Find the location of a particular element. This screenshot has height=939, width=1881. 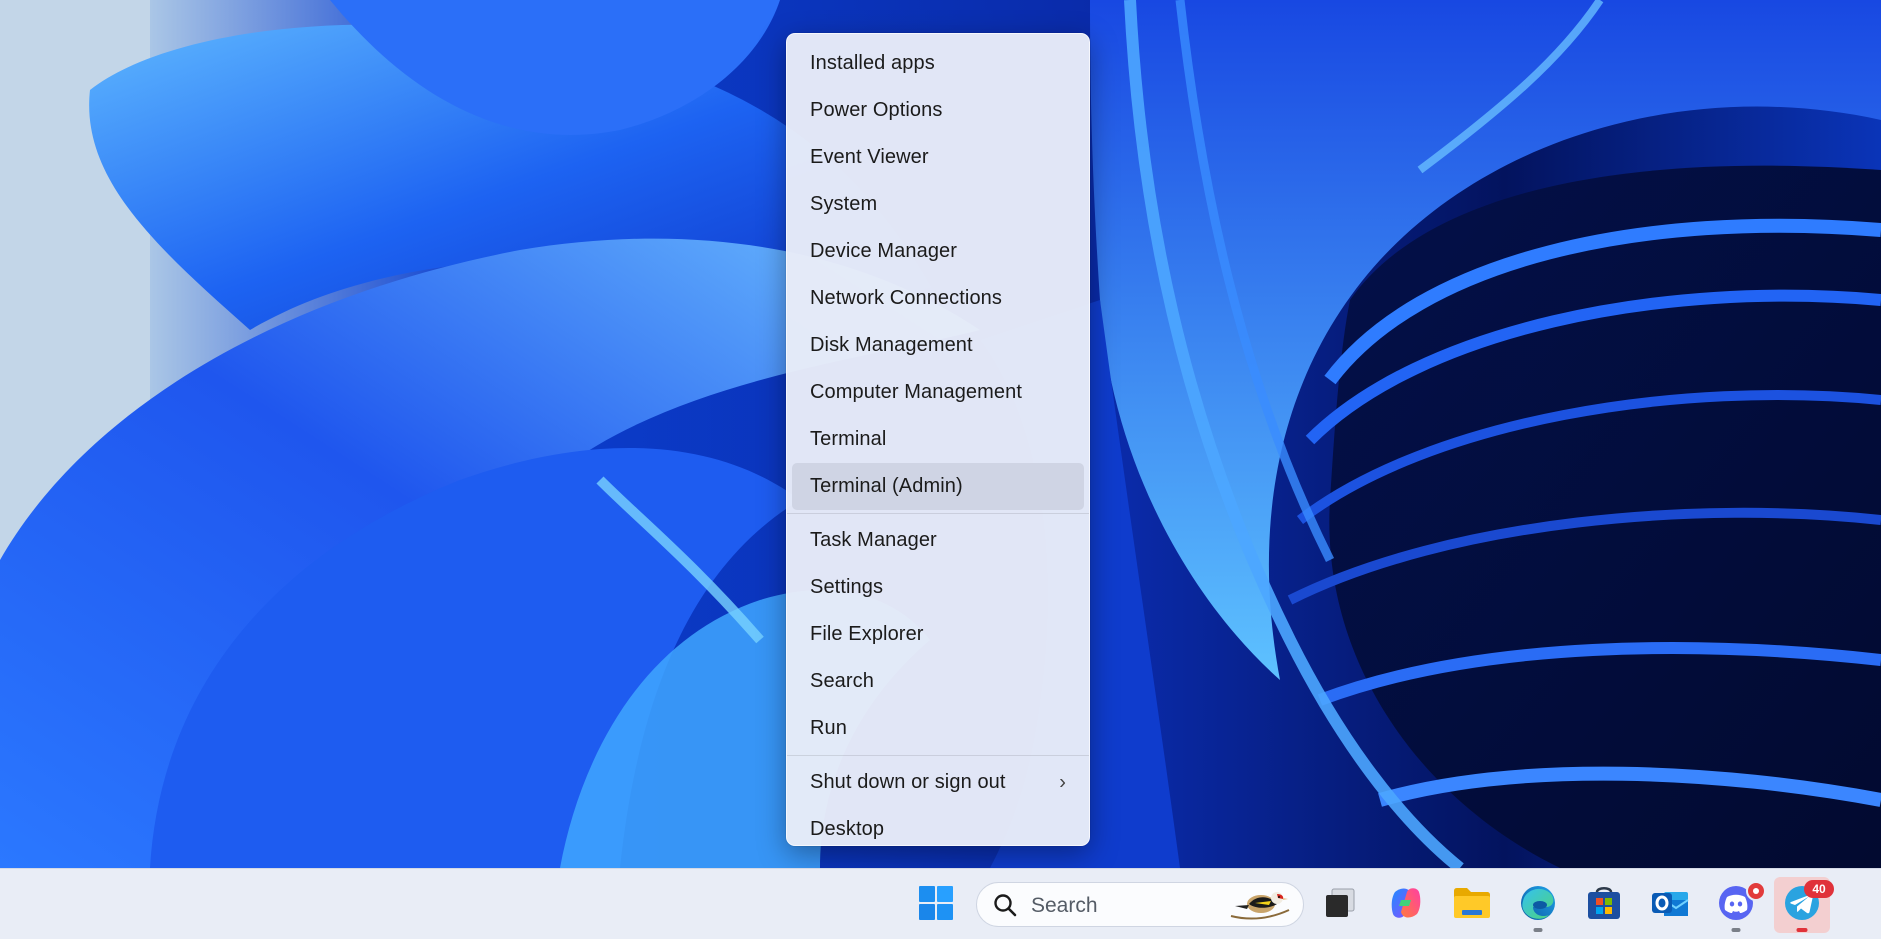

taskbar-search-box: Search is located at coordinates (1140, 904).